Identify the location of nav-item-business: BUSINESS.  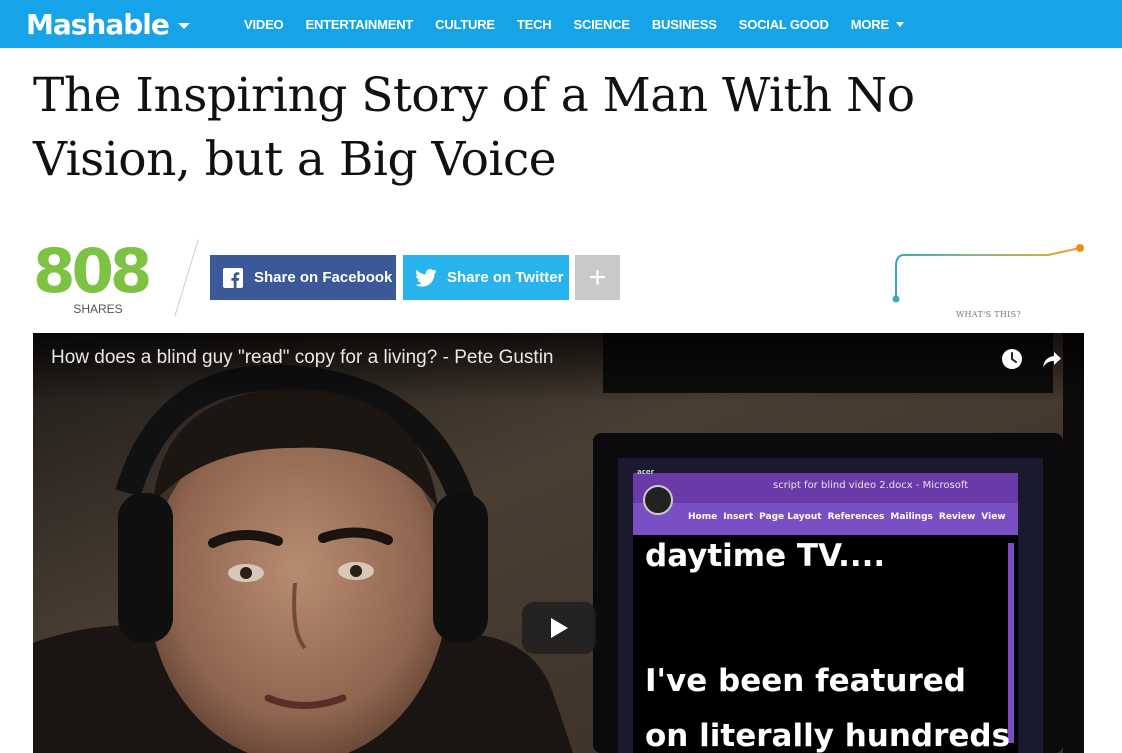
(684, 24).